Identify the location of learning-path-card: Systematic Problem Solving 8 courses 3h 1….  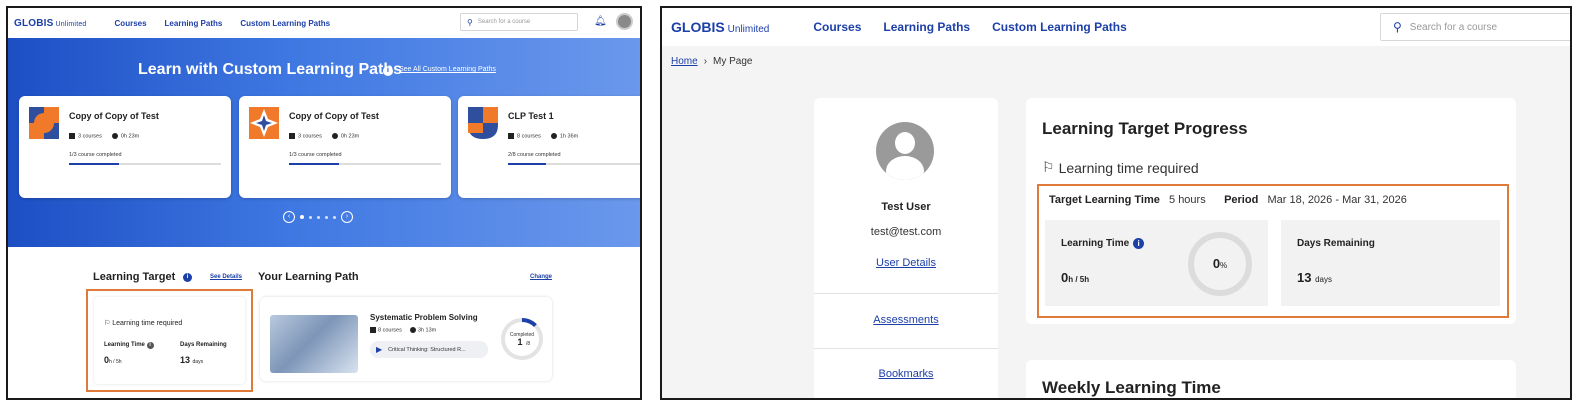
(406, 339).